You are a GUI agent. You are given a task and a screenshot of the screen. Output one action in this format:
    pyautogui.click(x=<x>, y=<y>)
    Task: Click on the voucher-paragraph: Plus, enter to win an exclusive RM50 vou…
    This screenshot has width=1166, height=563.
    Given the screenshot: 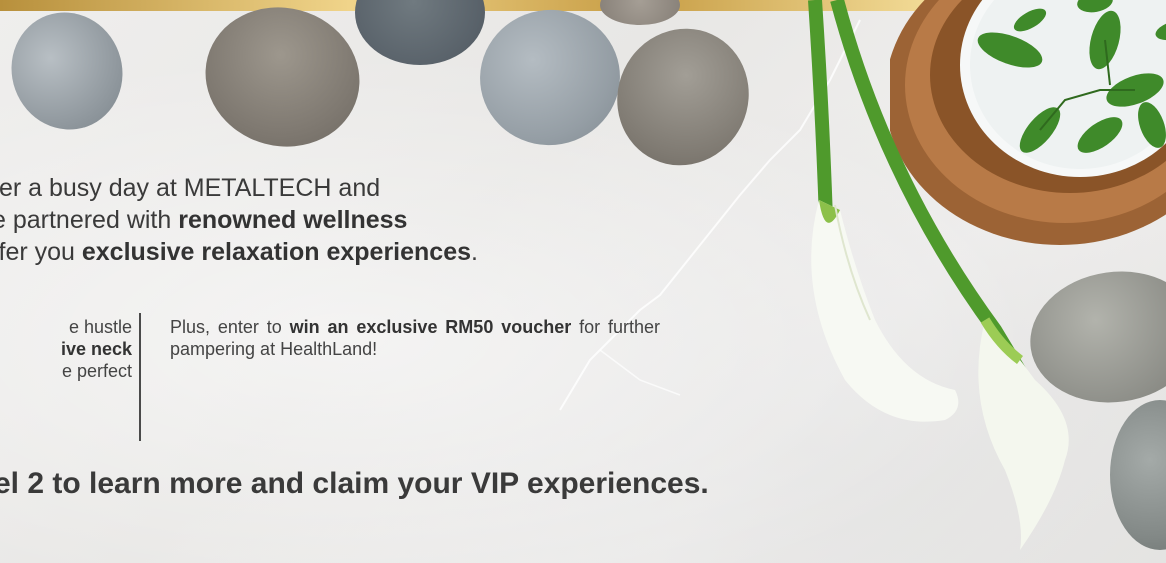 What is the action you would take?
    pyautogui.click(x=415, y=338)
    